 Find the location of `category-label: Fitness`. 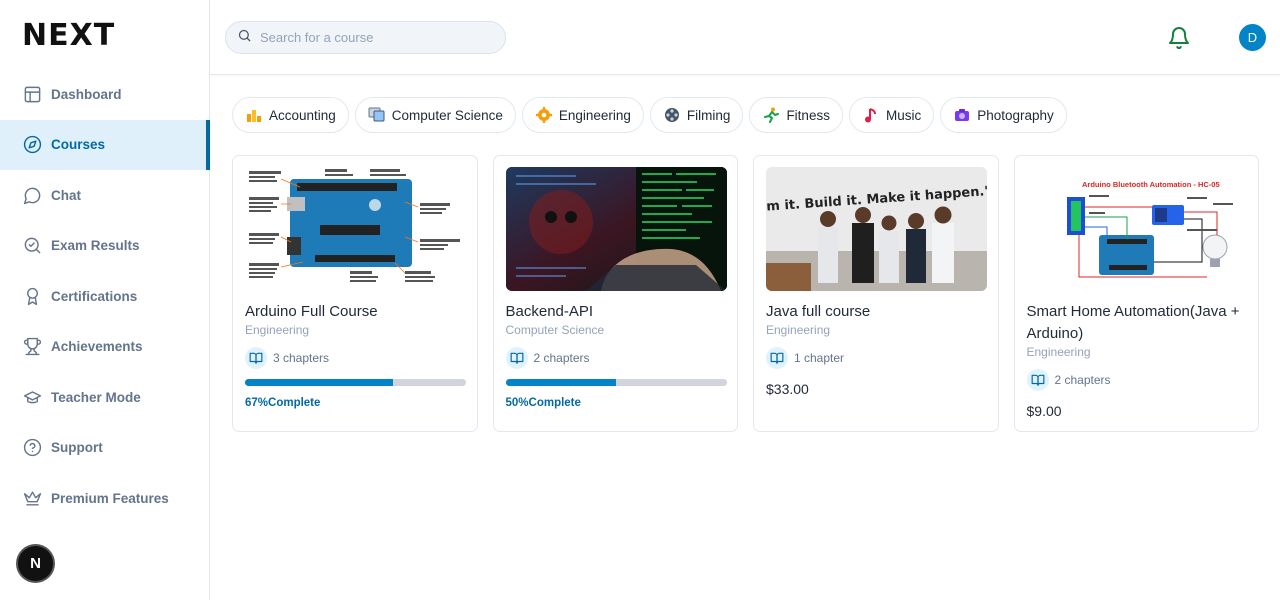

category-label: Fitness is located at coordinates (808, 115).